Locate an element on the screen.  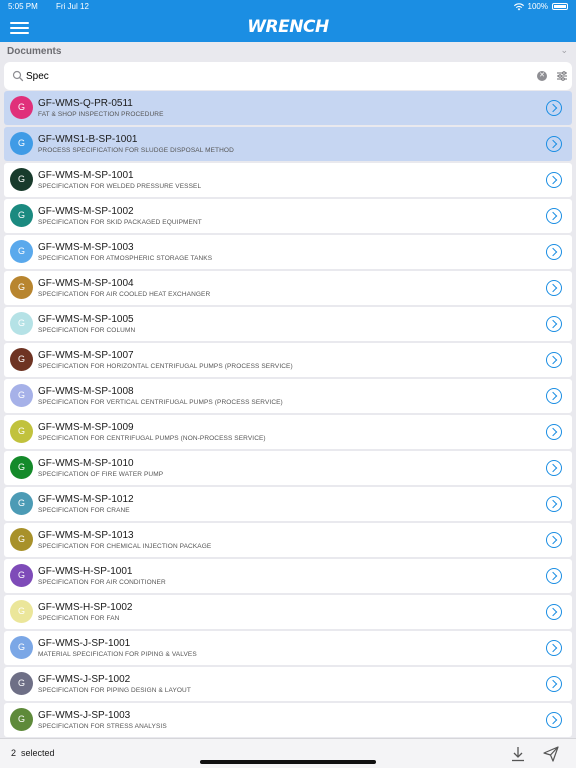
document-code: GF-WMS1-B-SP-1001 is located at coordinates (88, 139).